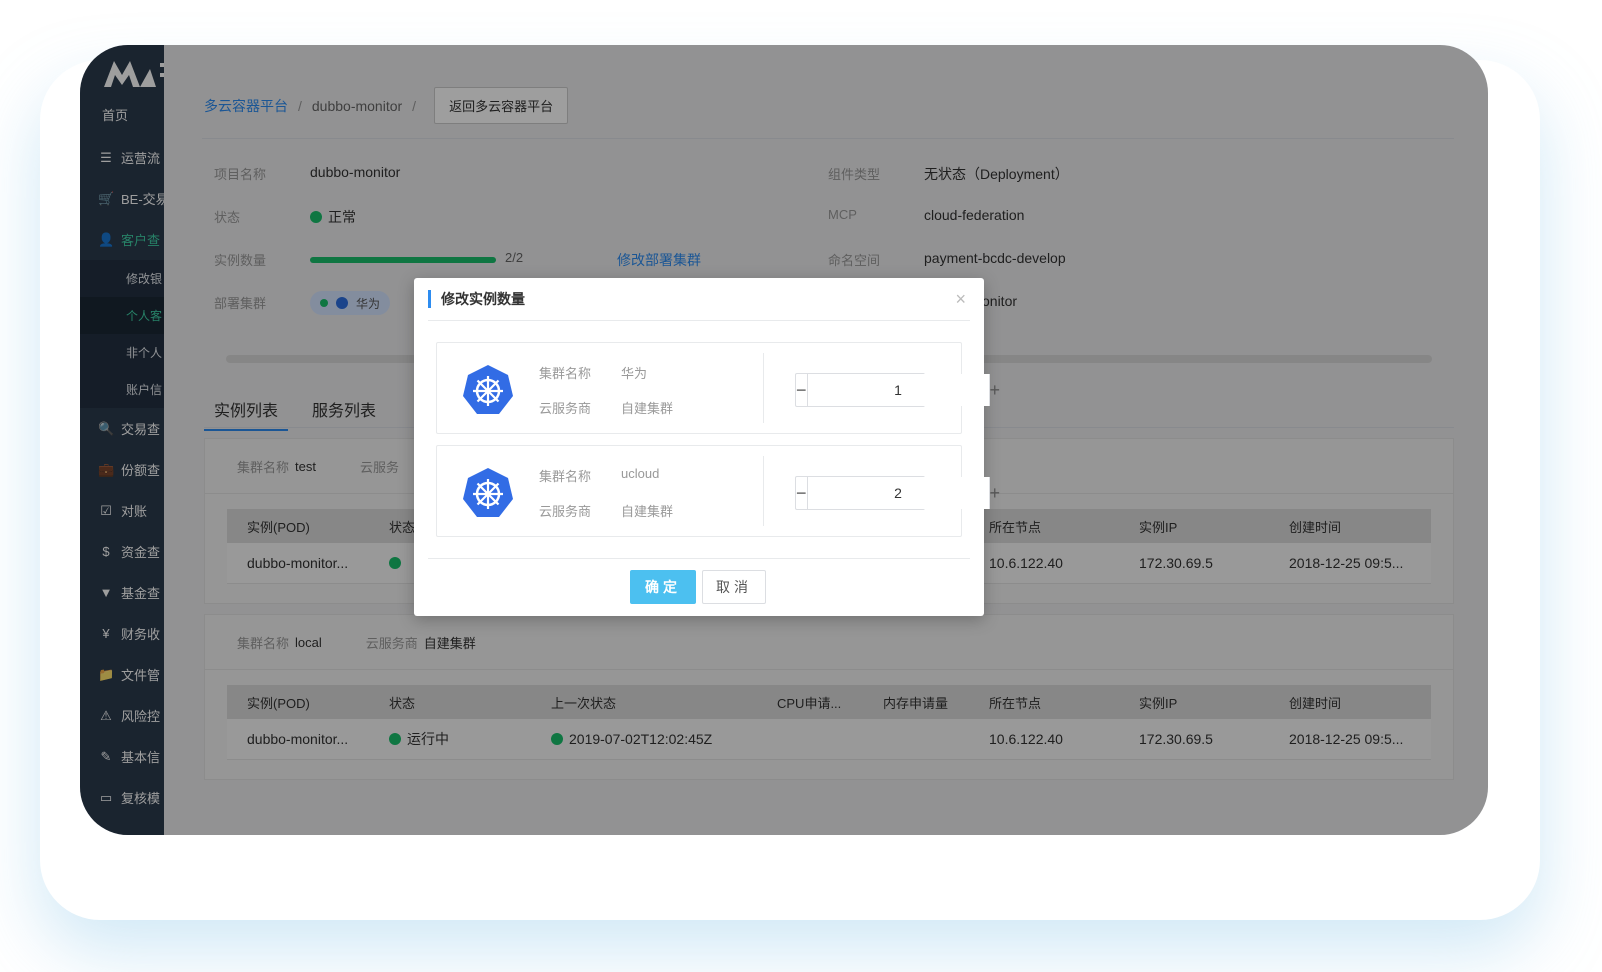 The image size is (1602, 972). I want to click on dialog-divider, so click(699, 320).